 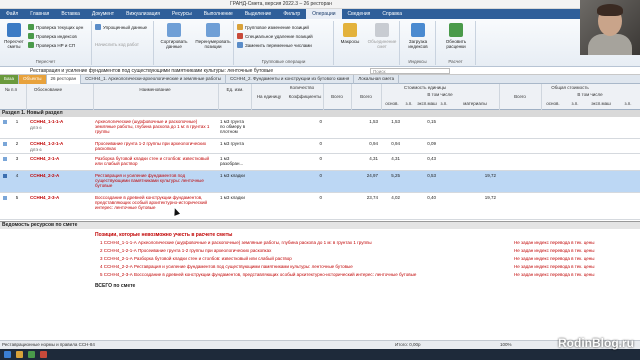 What do you see at coordinates (350, 33) in the screenshot?
I see `macros-button: Макросы` at bounding box center [350, 33].